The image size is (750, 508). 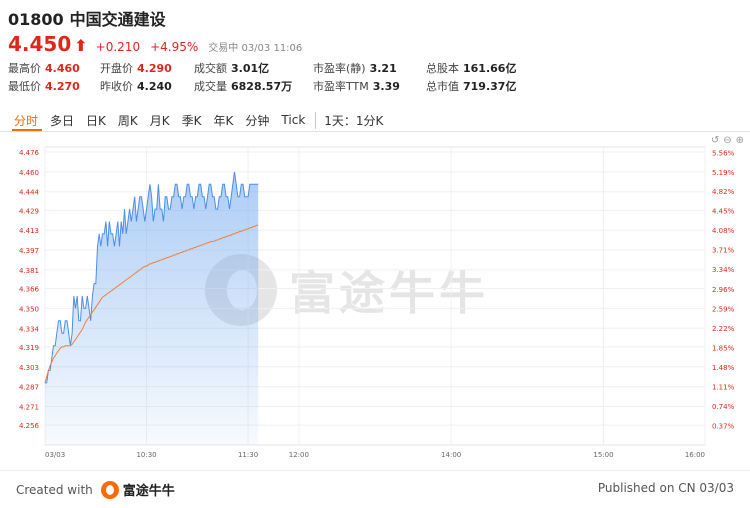 What do you see at coordinates (442, 68) in the screenshot?
I see `stat-label: 总股本` at bounding box center [442, 68].